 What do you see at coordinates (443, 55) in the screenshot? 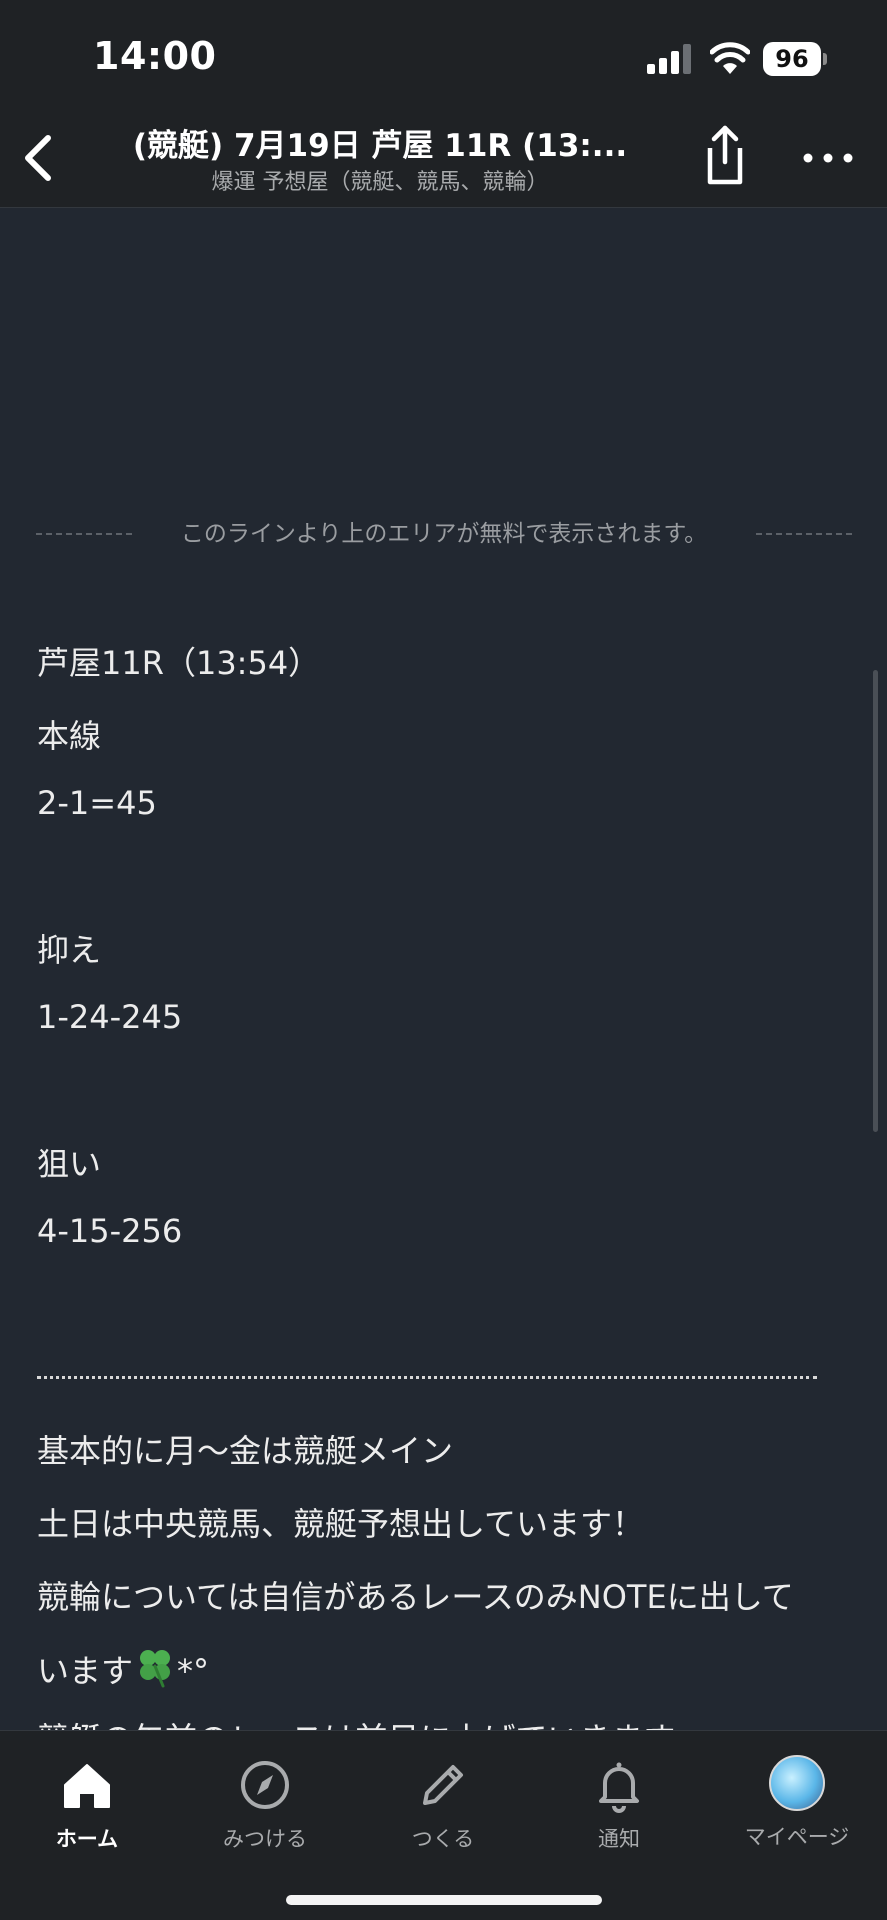
I see `status-bar: 14:00 96` at bounding box center [443, 55].